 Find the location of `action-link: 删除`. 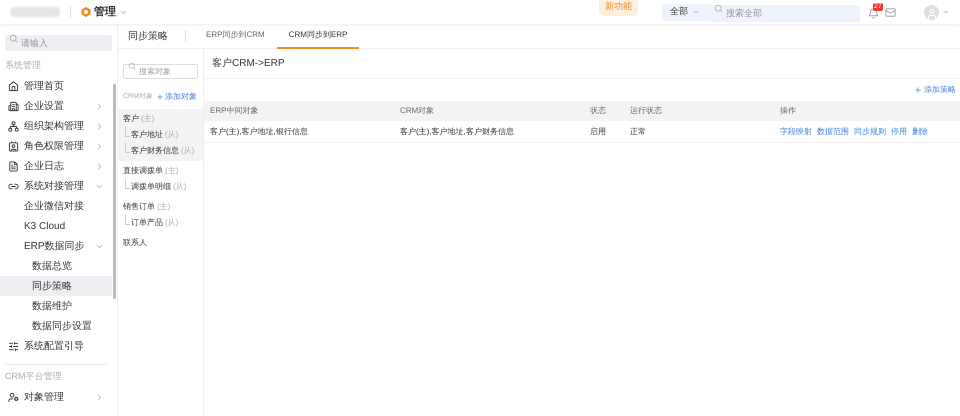

action-link: 删除 is located at coordinates (920, 132).